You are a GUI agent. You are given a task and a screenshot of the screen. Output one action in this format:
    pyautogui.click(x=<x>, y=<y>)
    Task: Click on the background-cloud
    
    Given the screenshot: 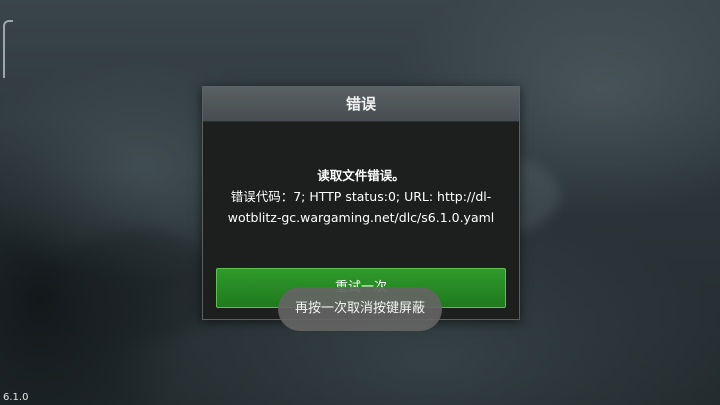 What is the action you would take?
    pyautogui.click(x=140, y=285)
    